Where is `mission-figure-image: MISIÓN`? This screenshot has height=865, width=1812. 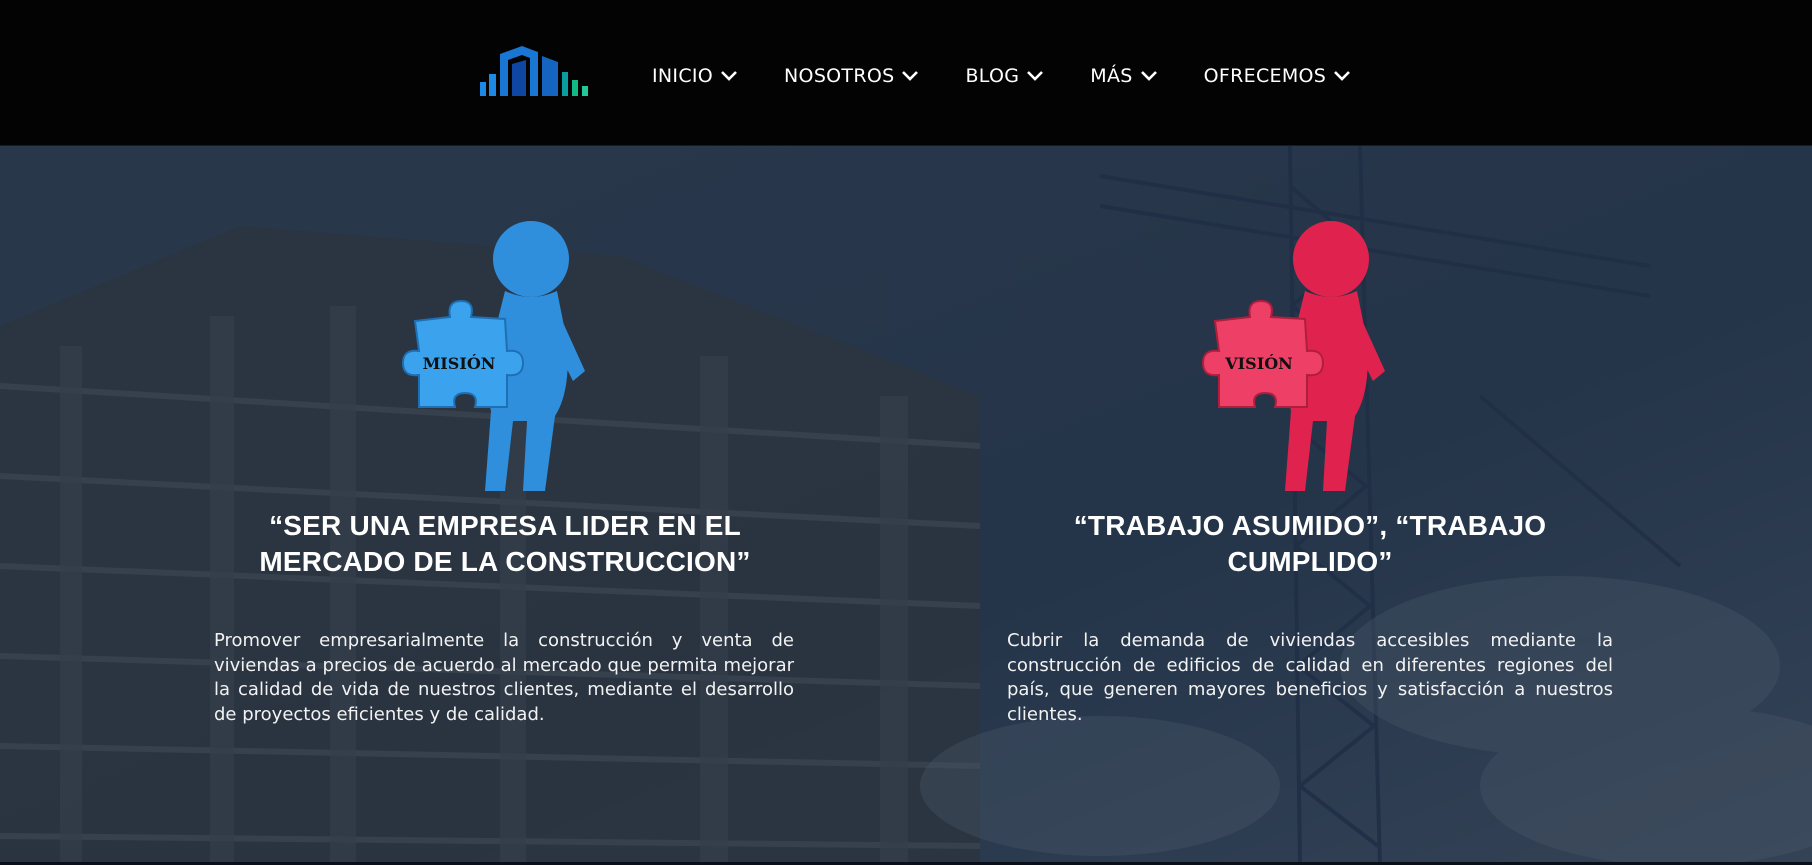
mission-figure-image: MISIÓN is located at coordinates (493, 356).